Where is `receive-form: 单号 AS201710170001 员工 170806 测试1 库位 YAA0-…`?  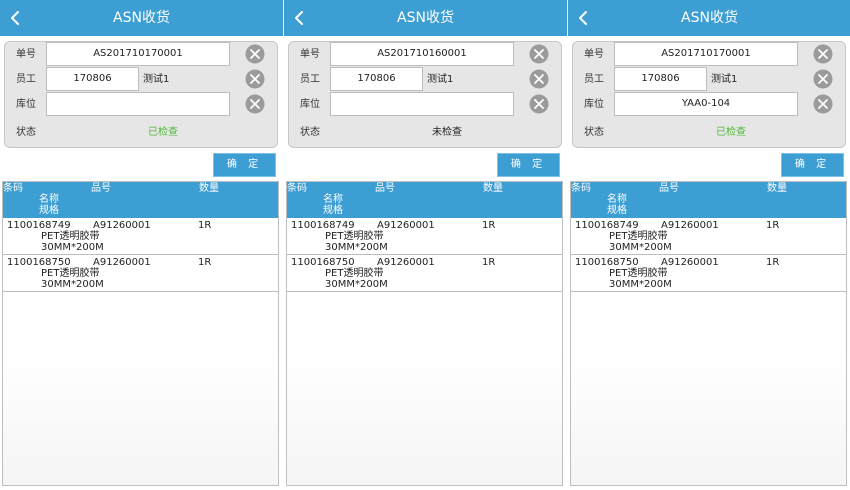
receive-form: 单号 AS201710170001 员工 170806 测试1 库位 YAA0-… is located at coordinates (709, 94).